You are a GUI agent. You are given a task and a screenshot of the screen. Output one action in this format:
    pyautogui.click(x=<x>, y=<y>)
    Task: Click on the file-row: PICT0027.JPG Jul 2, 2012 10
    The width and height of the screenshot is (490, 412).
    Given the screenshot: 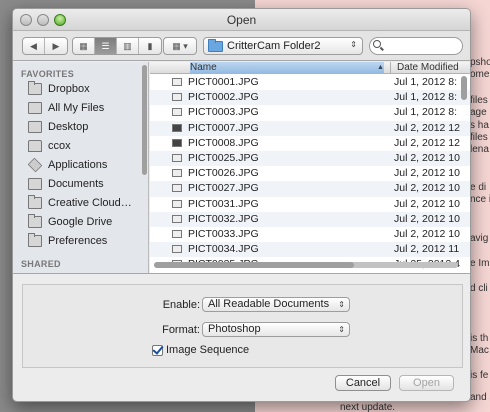 What is the action you would take?
    pyautogui.click(x=310, y=189)
    